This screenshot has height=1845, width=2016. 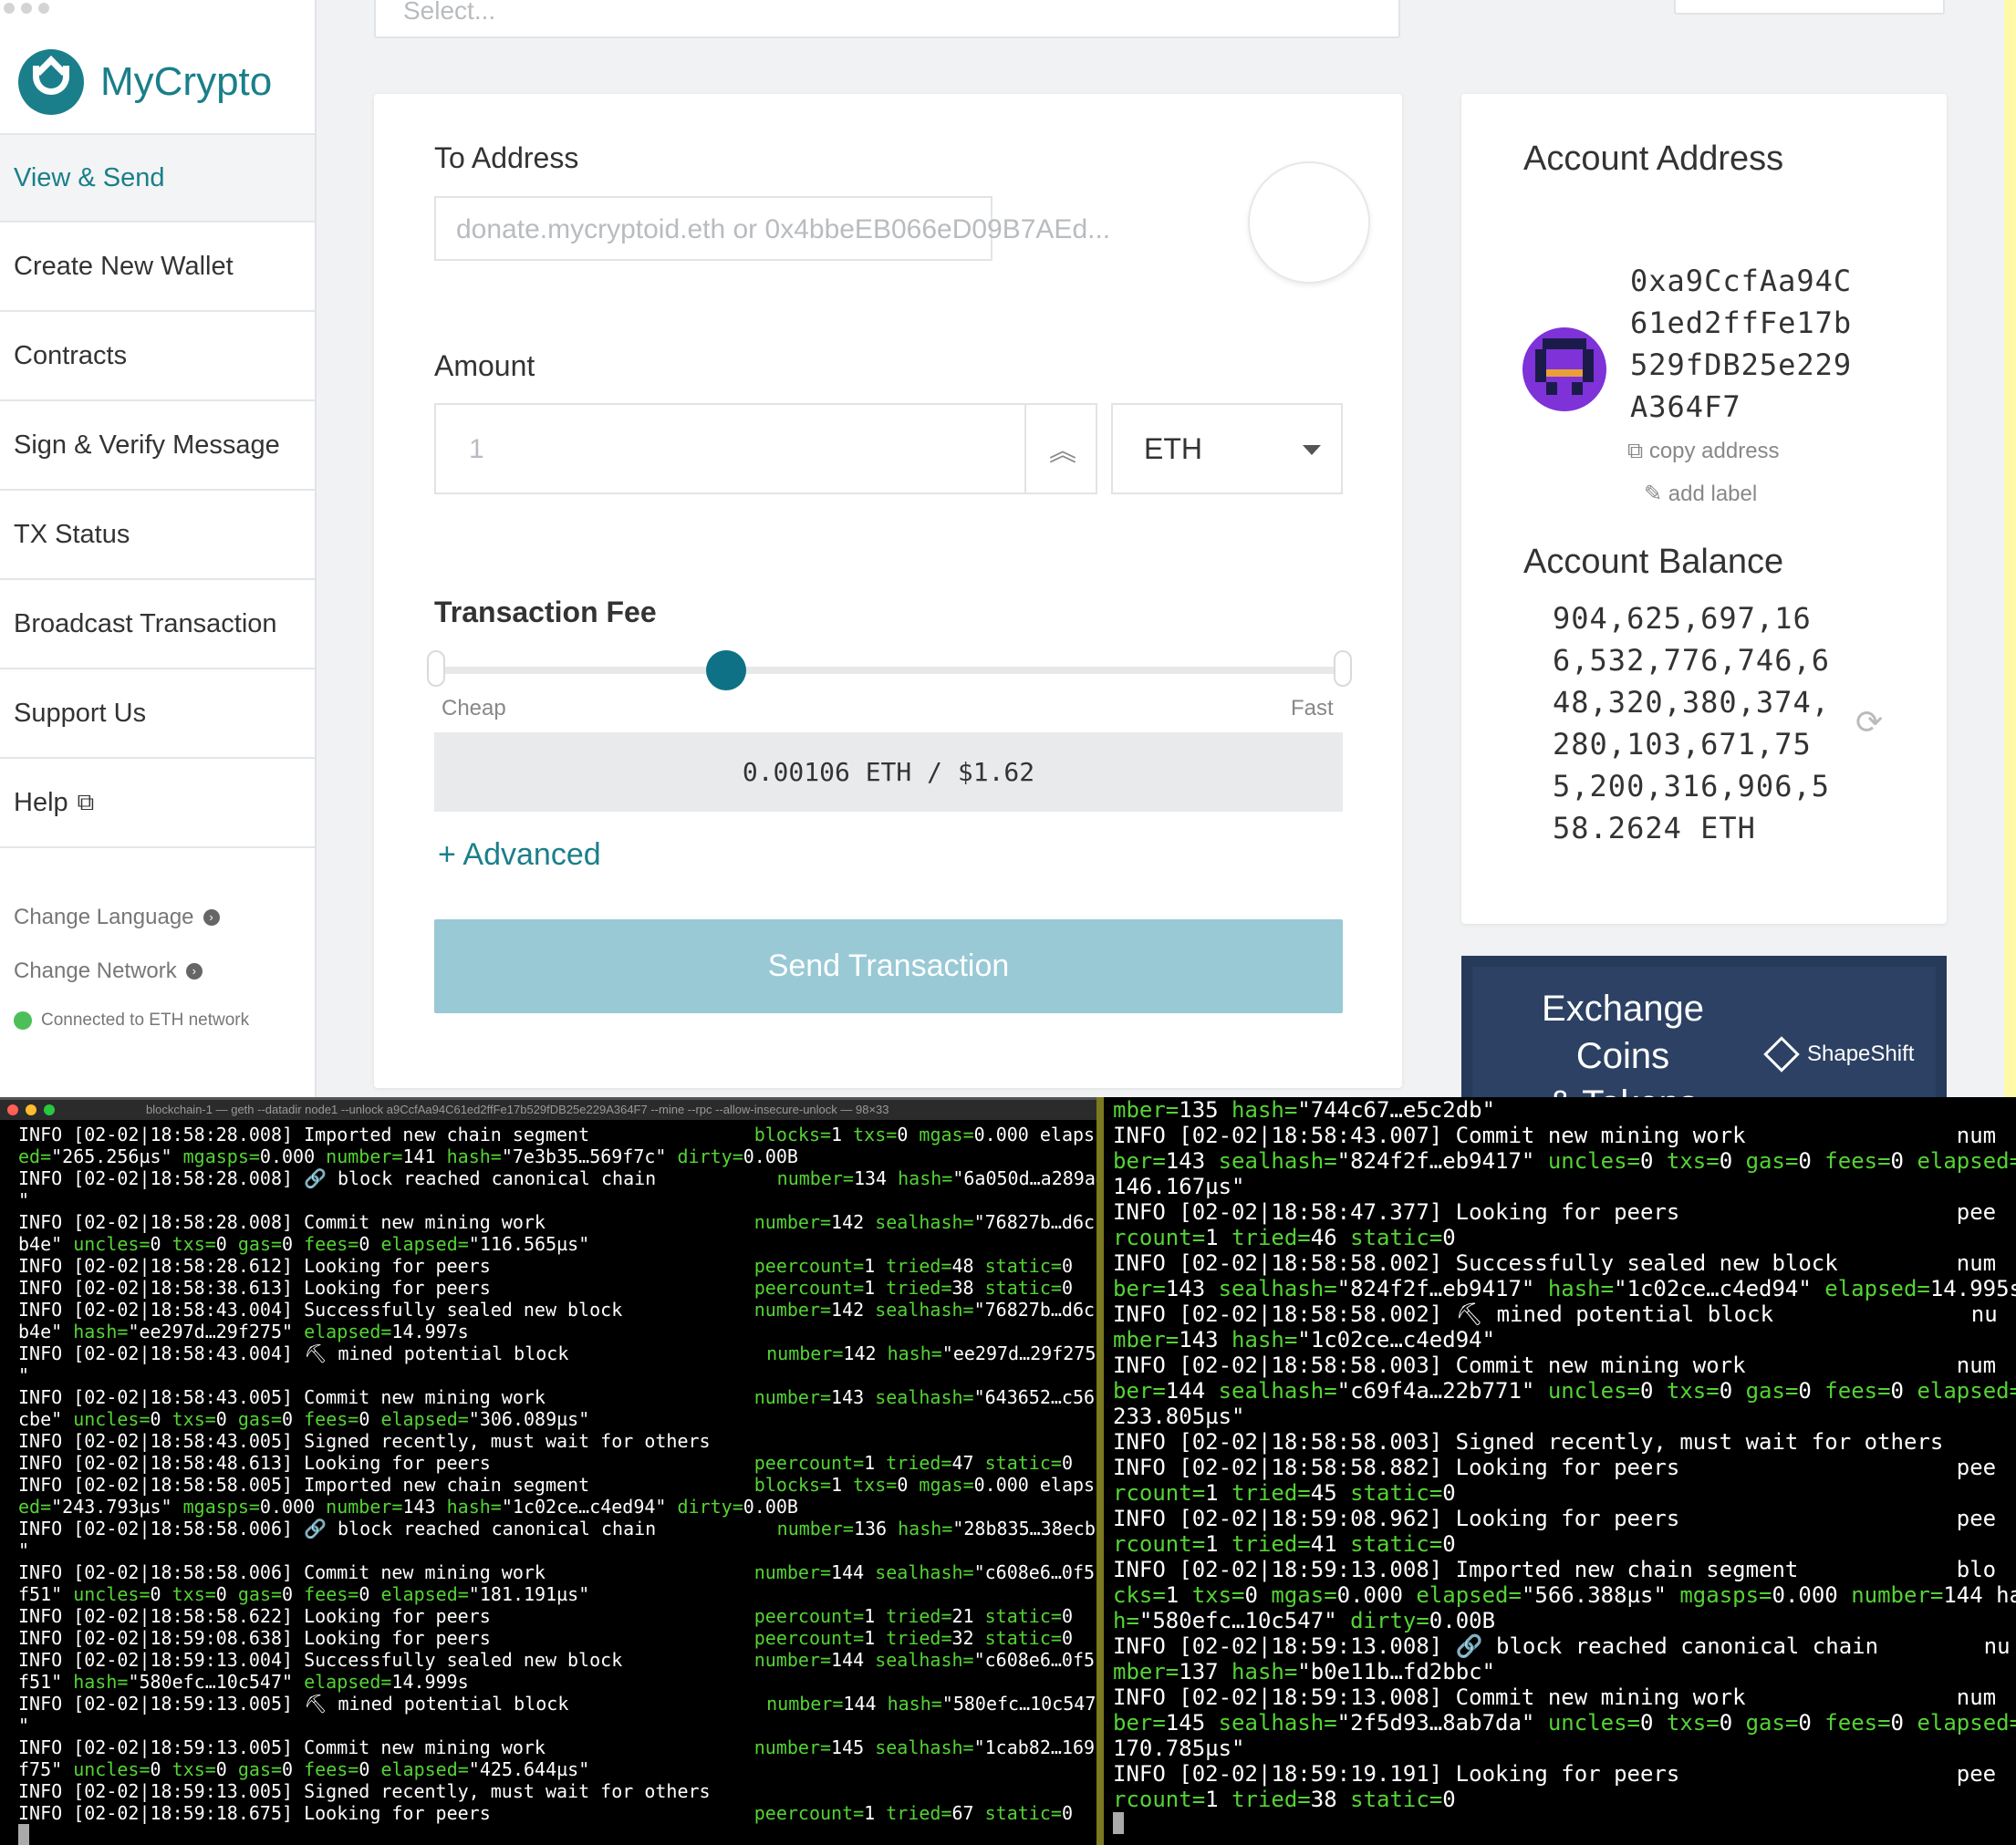 I want to click on maximize-icon, so click(x=49, y=1109).